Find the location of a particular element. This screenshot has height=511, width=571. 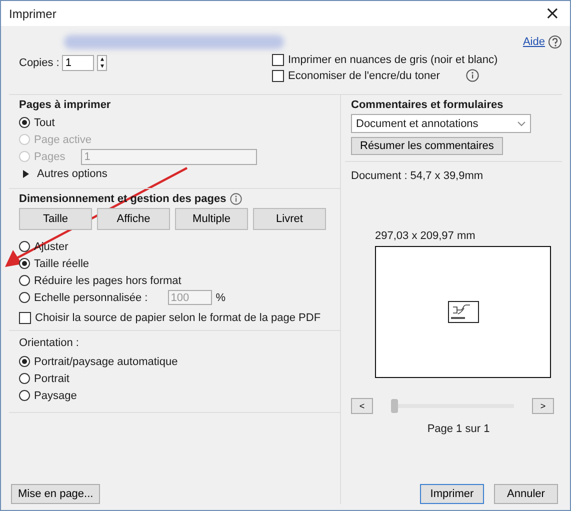

copies-field: 1 is located at coordinates (78, 63).